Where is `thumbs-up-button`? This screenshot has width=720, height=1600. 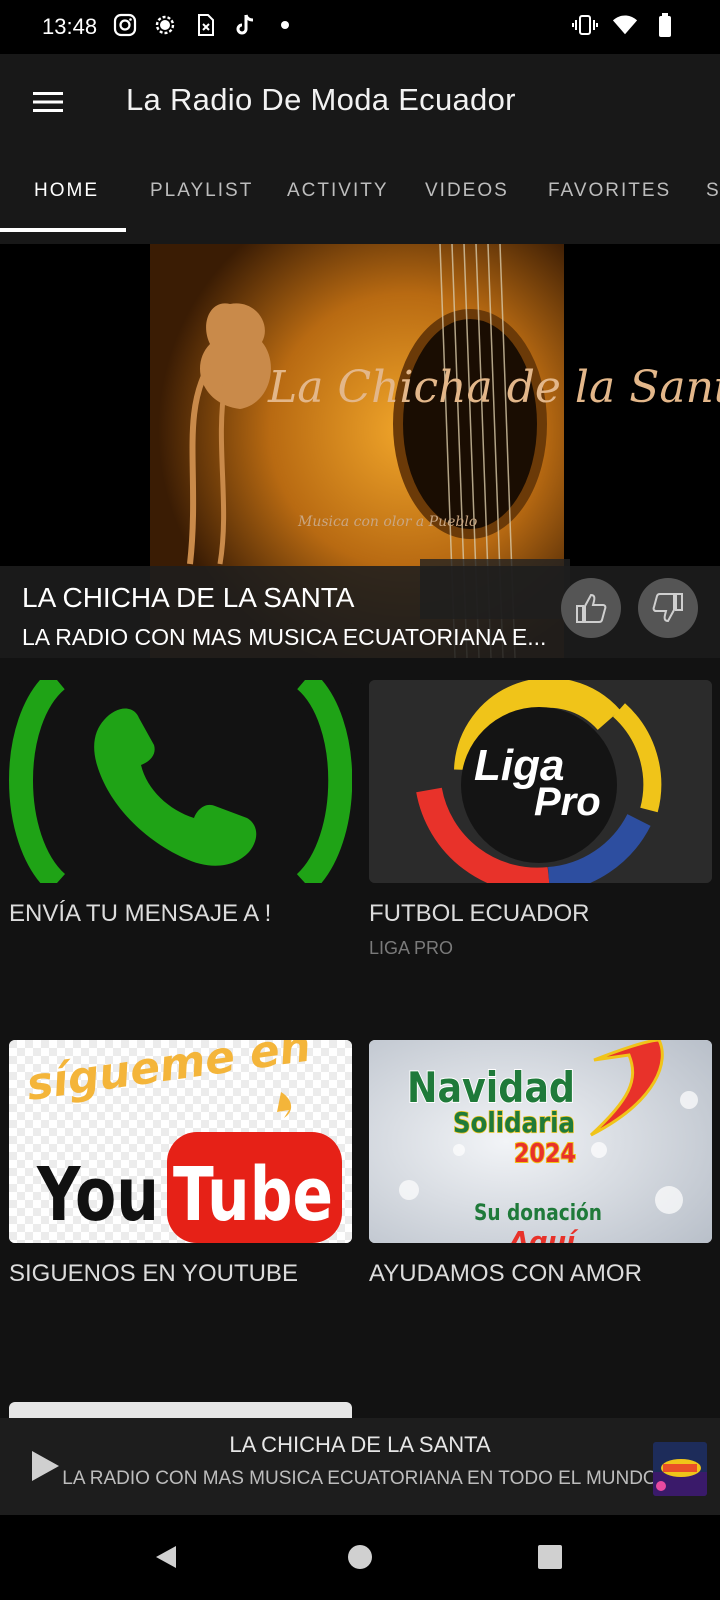
thumbs-up-button is located at coordinates (591, 608).